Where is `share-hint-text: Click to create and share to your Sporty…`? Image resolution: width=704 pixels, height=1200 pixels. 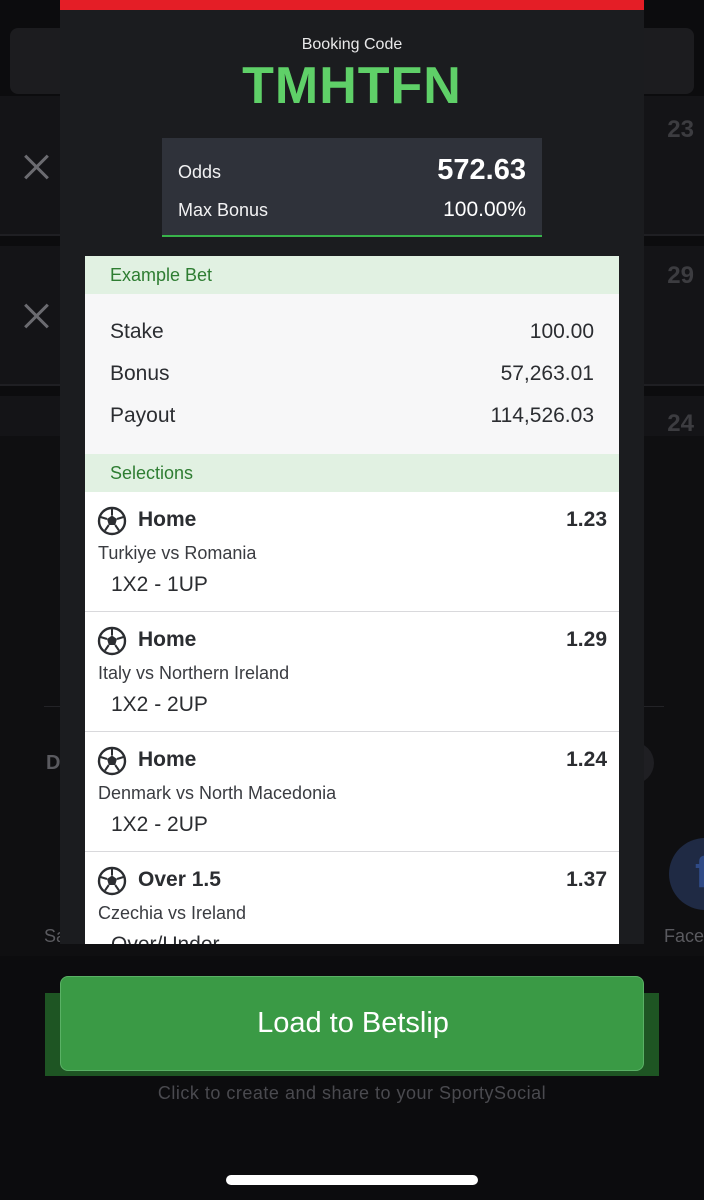
share-hint-text: Click to create and share to your Sporty… is located at coordinates (352, 1093).